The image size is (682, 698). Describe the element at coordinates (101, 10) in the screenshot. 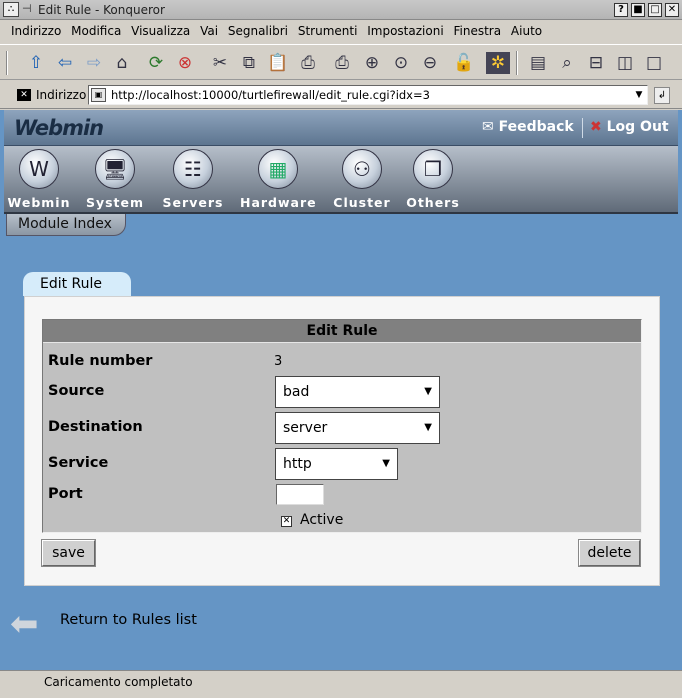

I see `window-title: Edit Rule - Konqueror` at that location.